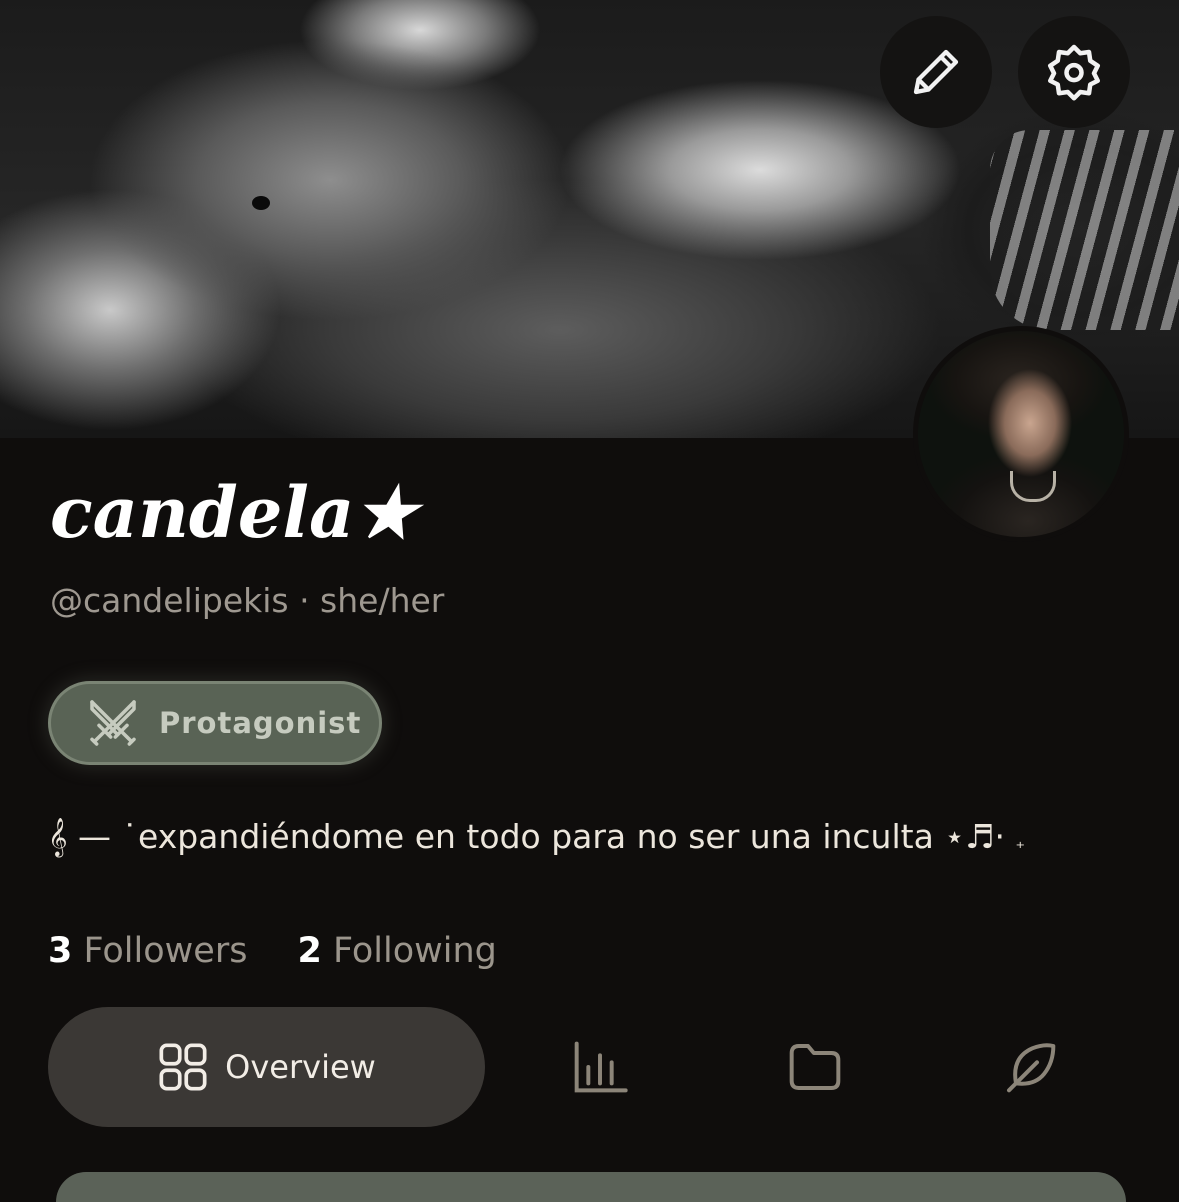 This screenshot has width=1179, height=1202. Describe the element at coordinates (309, 951) in the screenshot. I see `following-count: 2` at that location.